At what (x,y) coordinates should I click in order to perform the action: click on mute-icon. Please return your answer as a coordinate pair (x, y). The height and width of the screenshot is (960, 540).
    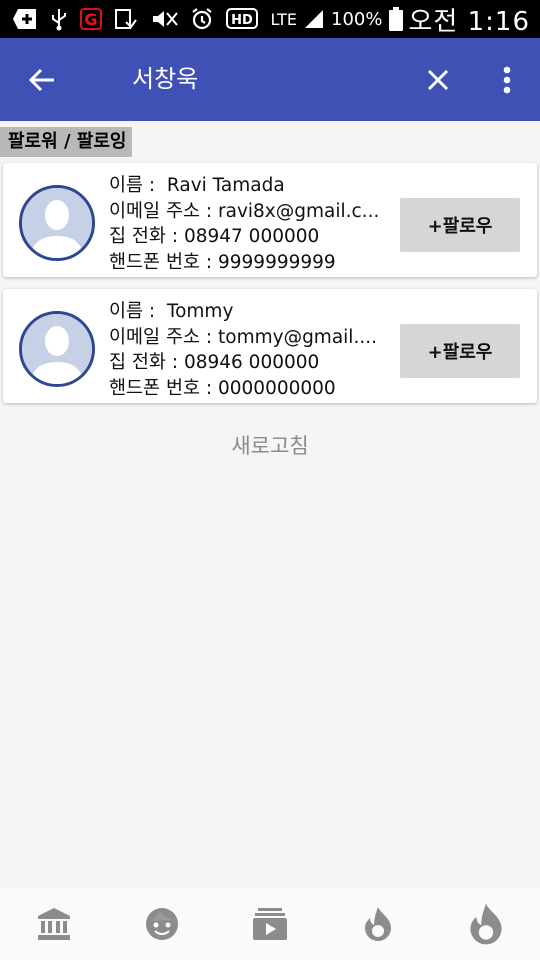
    Looking at the image, I should click on (164, 19).